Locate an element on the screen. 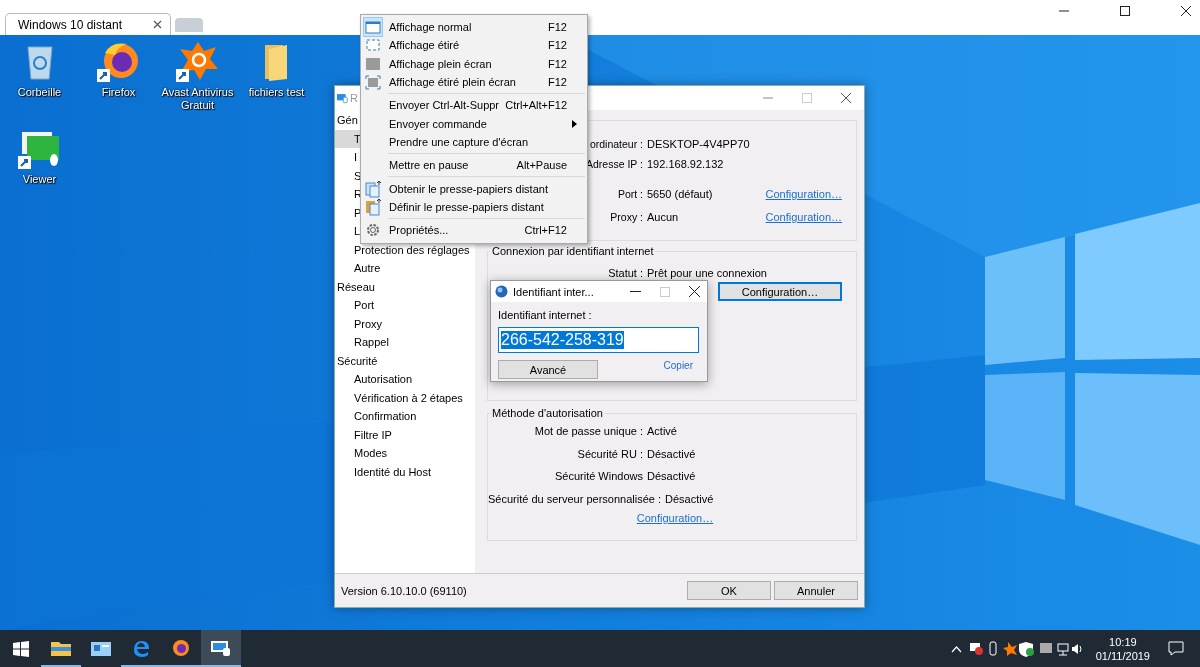 This screenshot has height=667, width=1200. maximize-icon is located at coordinates (1125, 11).